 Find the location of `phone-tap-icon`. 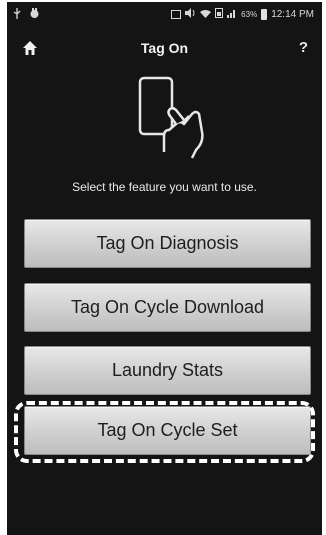

phone-tap-icon is located at coordinates (172, 119).